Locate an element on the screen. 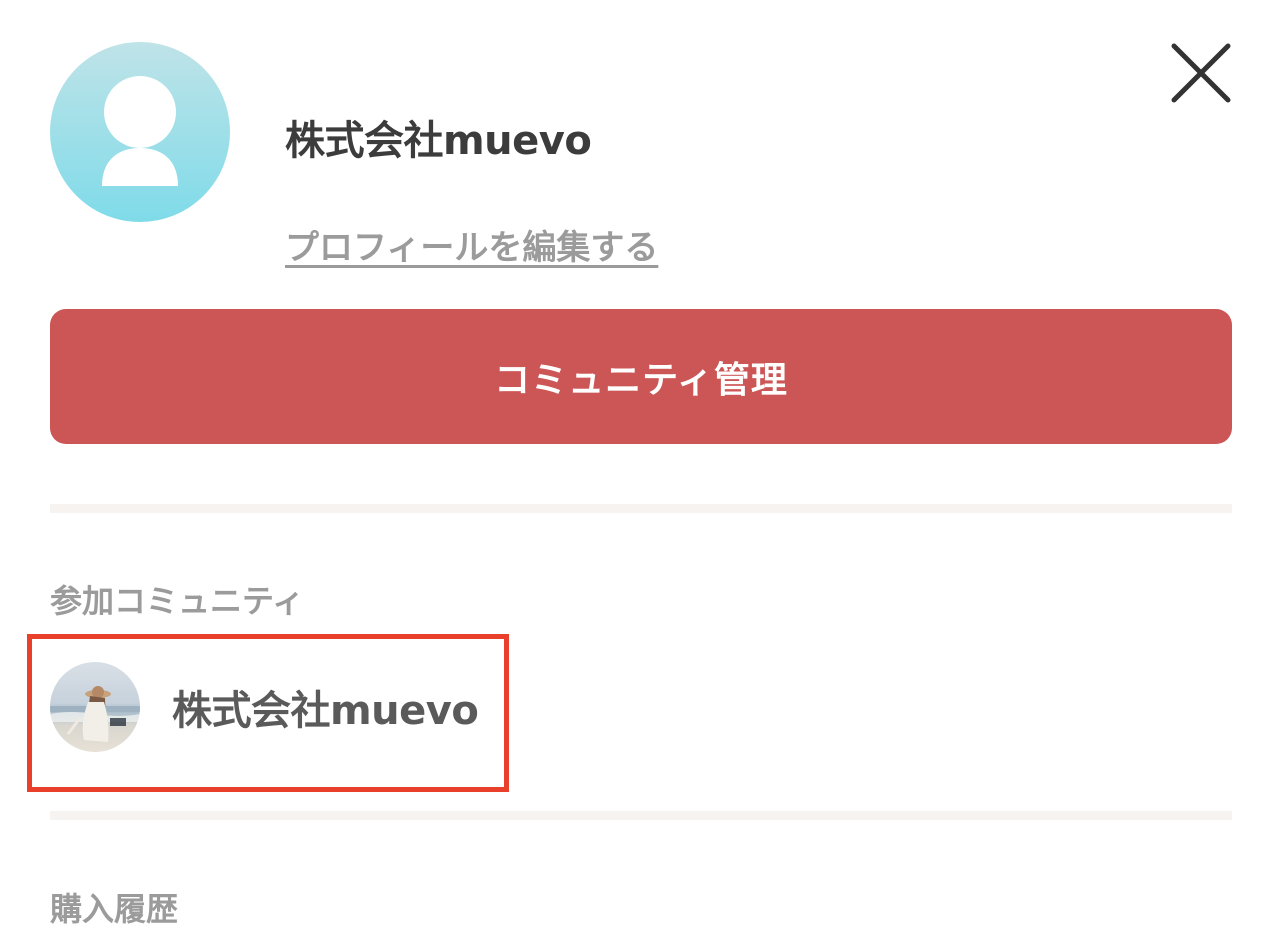  user-silhouette-icon is located at coordinates (140, 131).